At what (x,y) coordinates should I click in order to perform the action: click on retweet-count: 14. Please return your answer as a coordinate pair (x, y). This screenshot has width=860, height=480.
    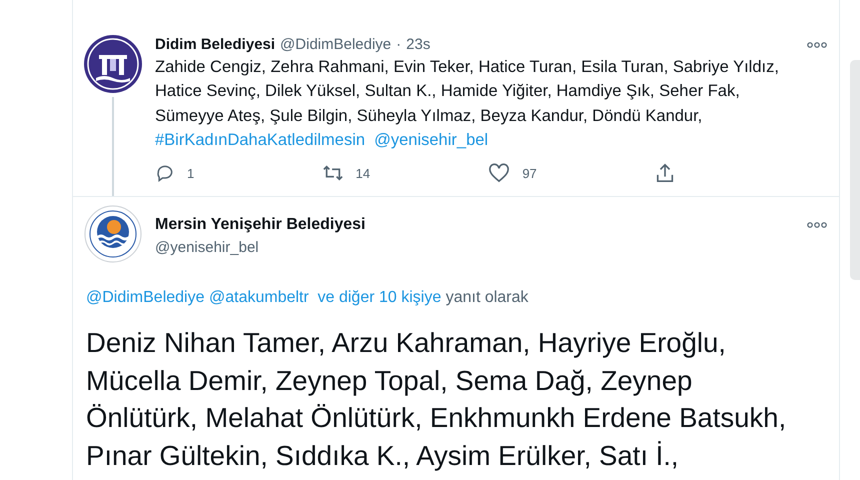
    Looking at the image, I should click on (363, 173).